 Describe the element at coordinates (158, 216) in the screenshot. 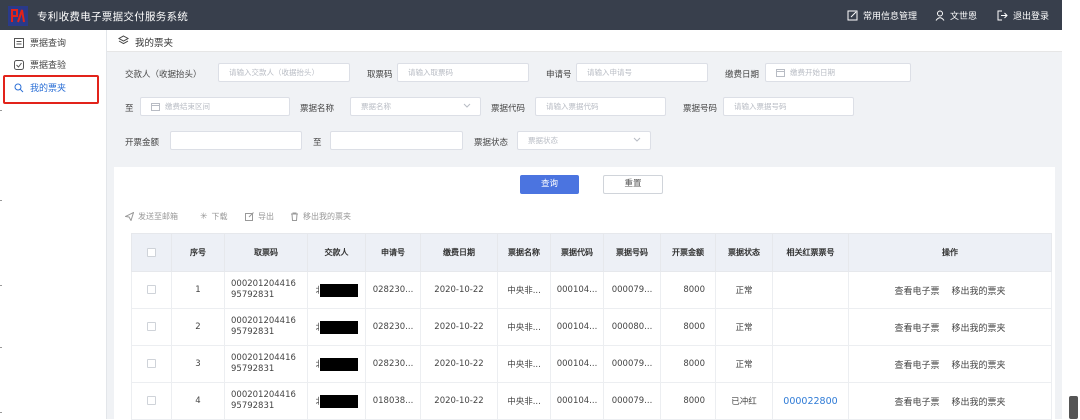

I see `send-email-label: 发送至邮箱` at that location.